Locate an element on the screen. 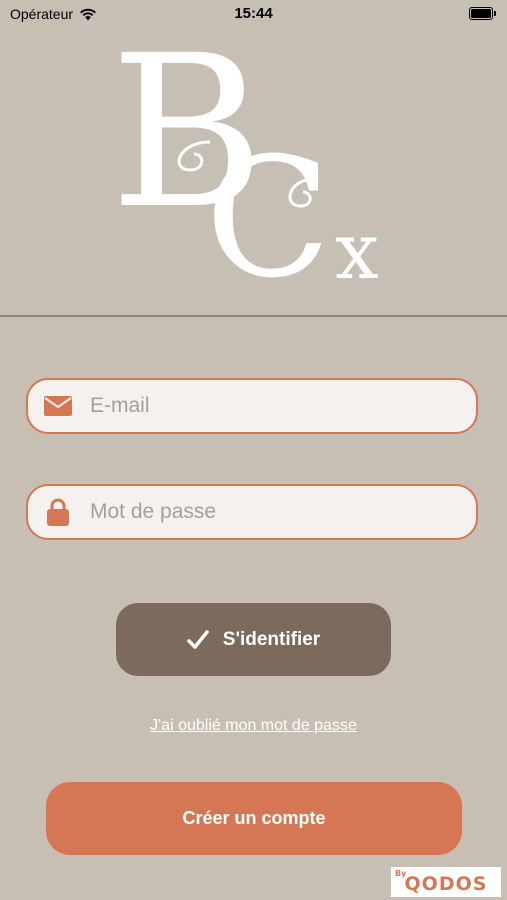 The height and width of the screenshot is (900, 507). email-field is located at coordinates (252, 406).